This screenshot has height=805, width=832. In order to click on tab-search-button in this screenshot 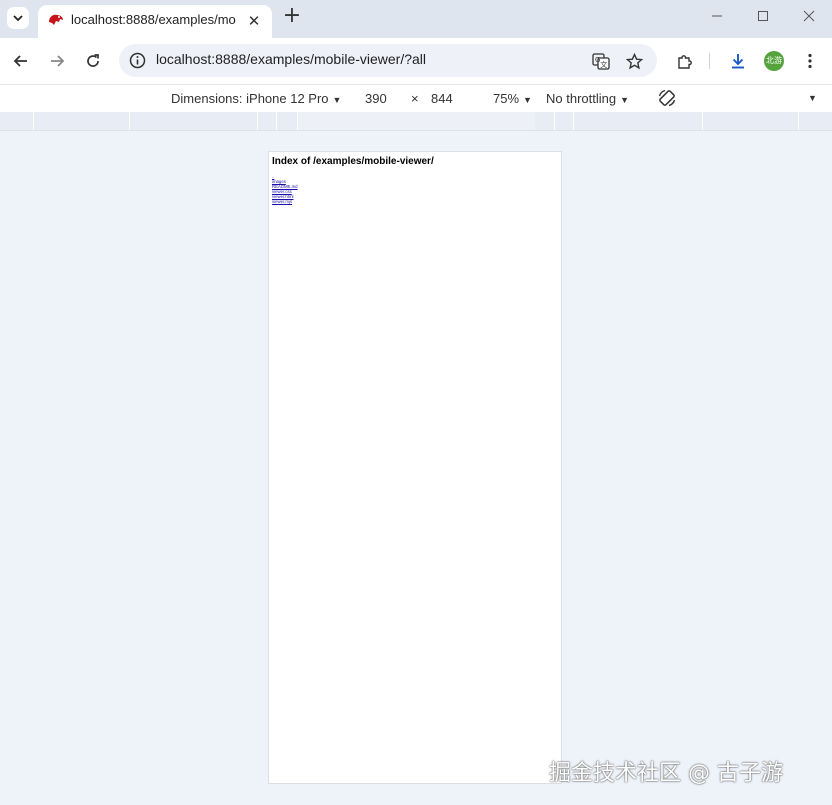, I will do `click(18, 18)`.